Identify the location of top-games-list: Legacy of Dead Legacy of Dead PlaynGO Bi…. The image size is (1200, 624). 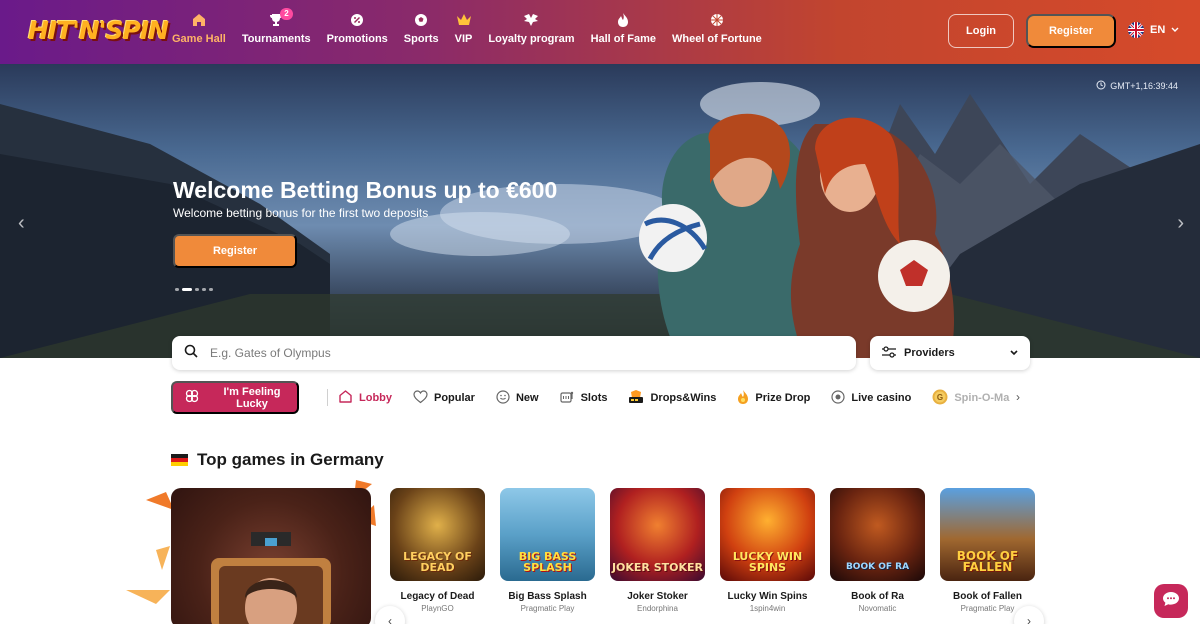
(712, 550).